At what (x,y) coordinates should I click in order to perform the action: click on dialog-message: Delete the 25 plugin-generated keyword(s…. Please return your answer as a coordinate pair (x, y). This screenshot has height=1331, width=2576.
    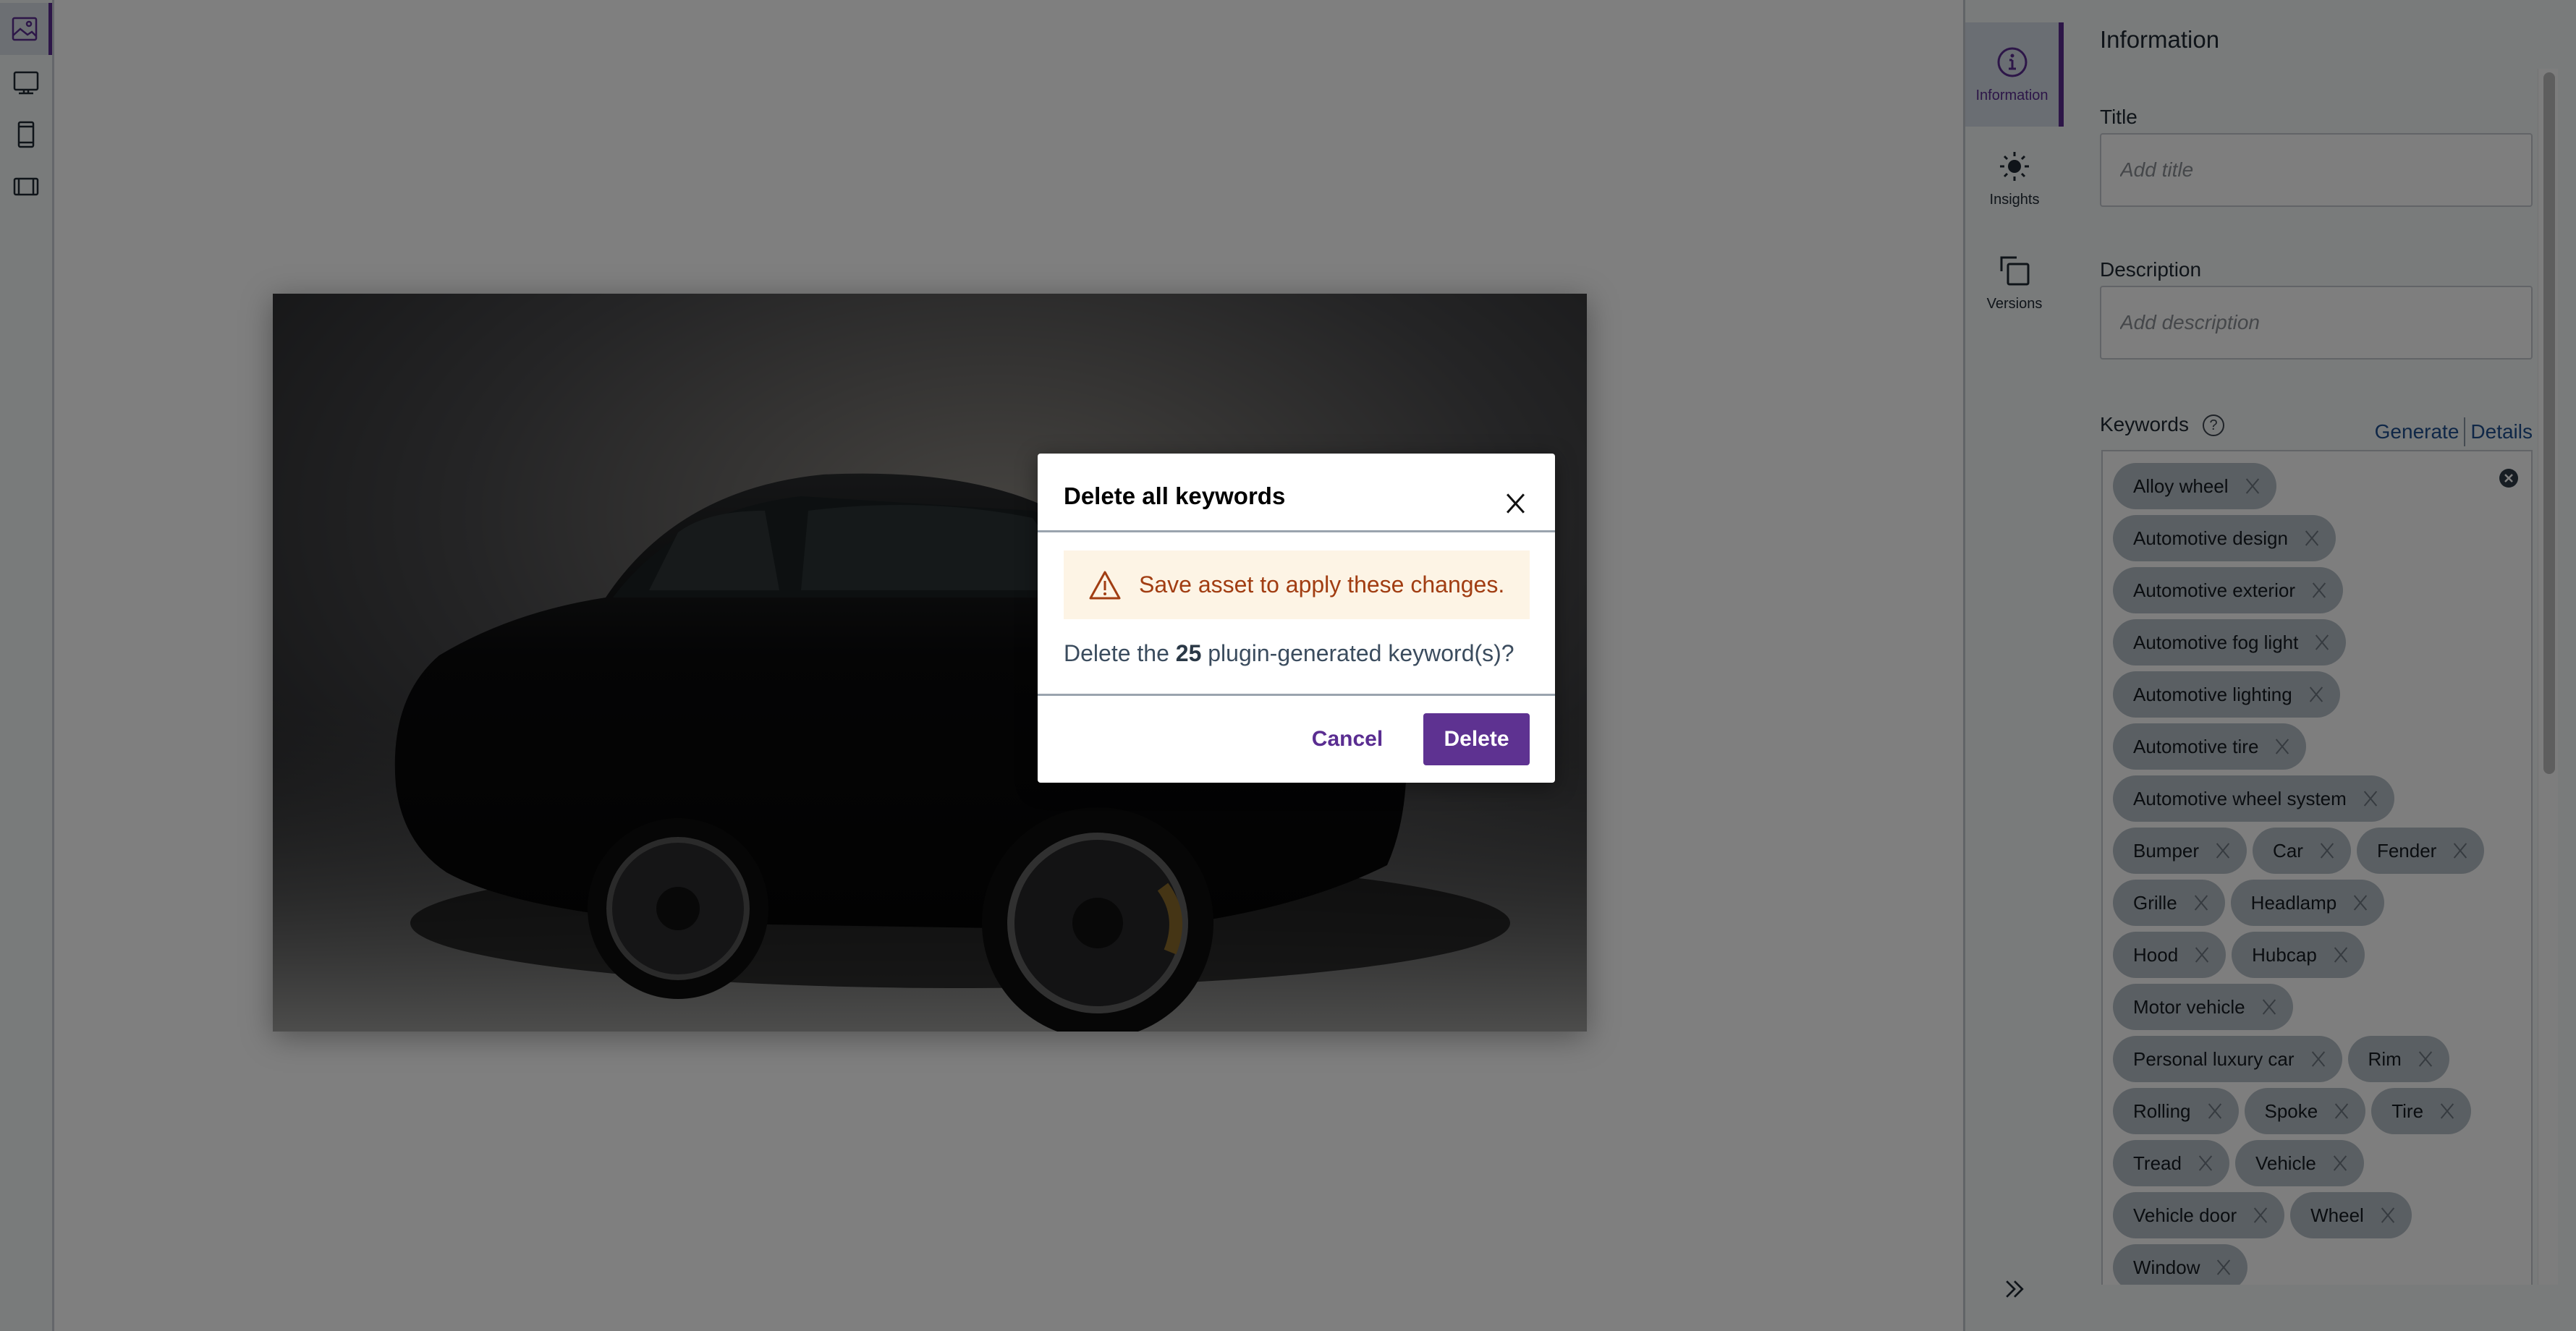
    Looking at the image, I should click on (1289, 653).